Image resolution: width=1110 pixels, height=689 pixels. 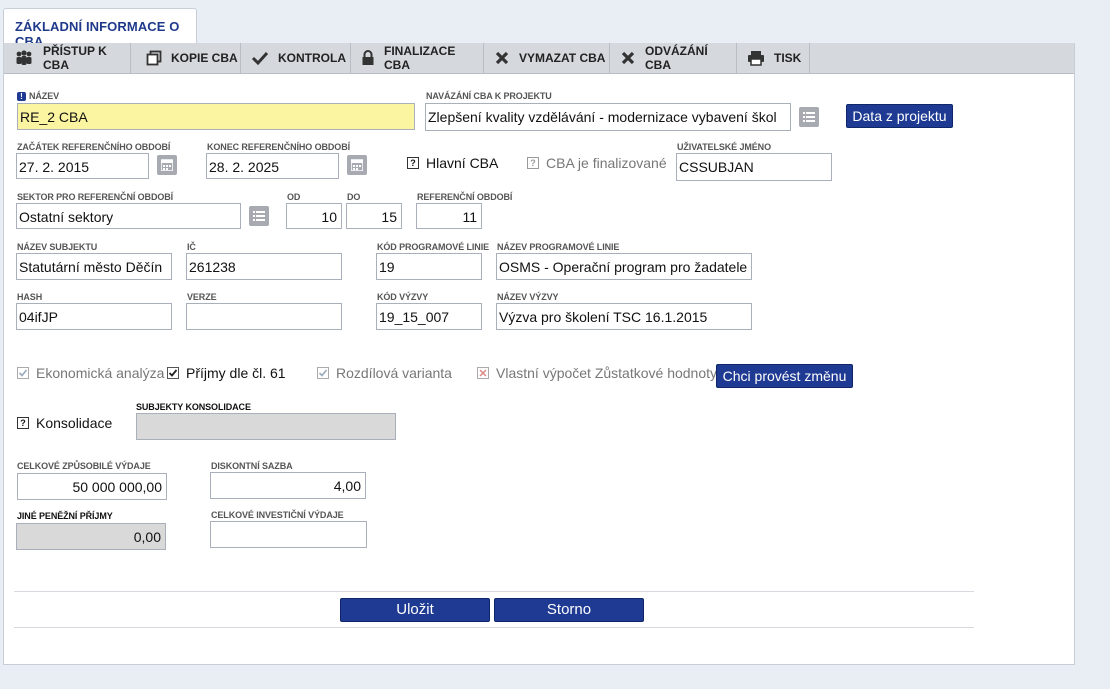 What do you see at coordinates (403, 297) in the screenshot?
I see `call-code-label: KÓD VÝZVY` at bounding box center [403, 297].